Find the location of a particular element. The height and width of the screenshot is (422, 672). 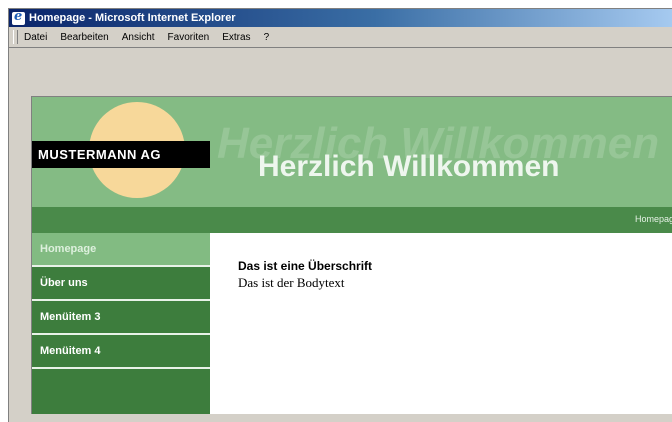

sidebar-item-menuitem-3: Menüitem 3 is located at coordinates (121, 318).